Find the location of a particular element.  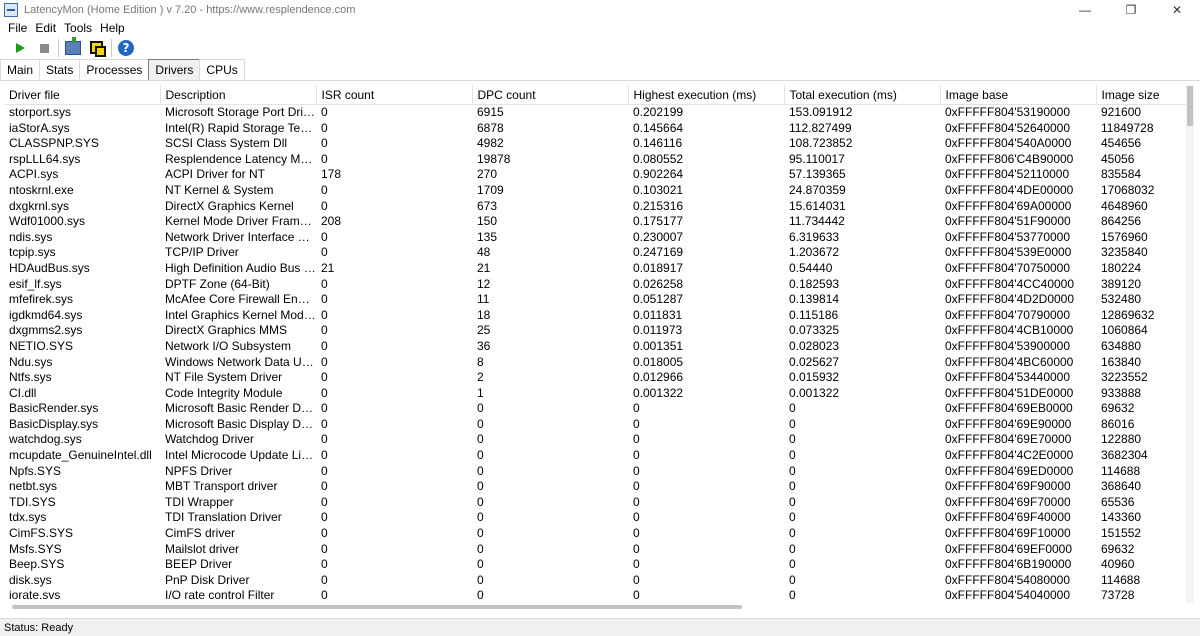

column-header: Description is located at coordinates (238, 95).